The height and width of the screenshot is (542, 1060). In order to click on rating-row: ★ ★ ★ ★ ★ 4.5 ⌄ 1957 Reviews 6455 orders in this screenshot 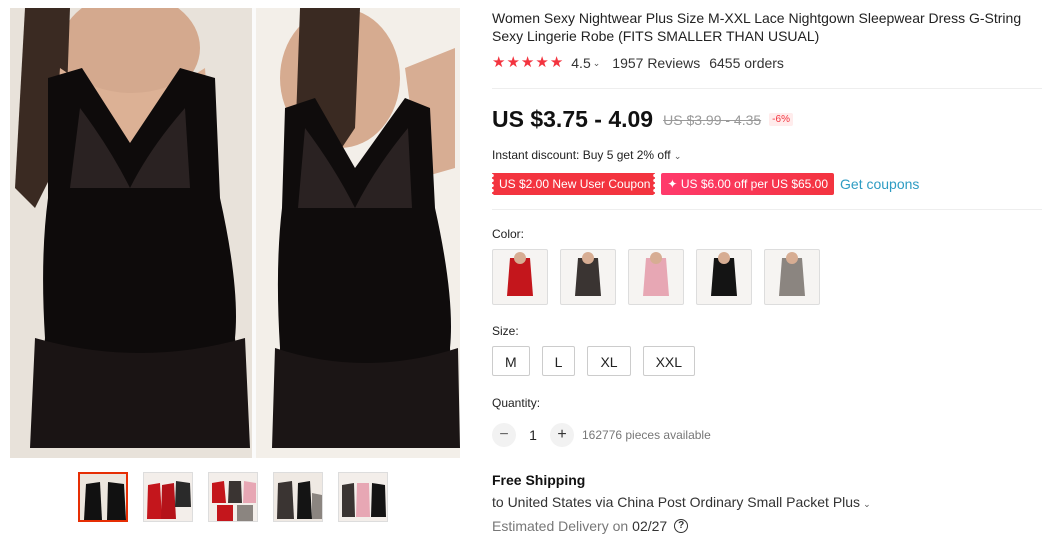, I will do `click(638, 63)`.